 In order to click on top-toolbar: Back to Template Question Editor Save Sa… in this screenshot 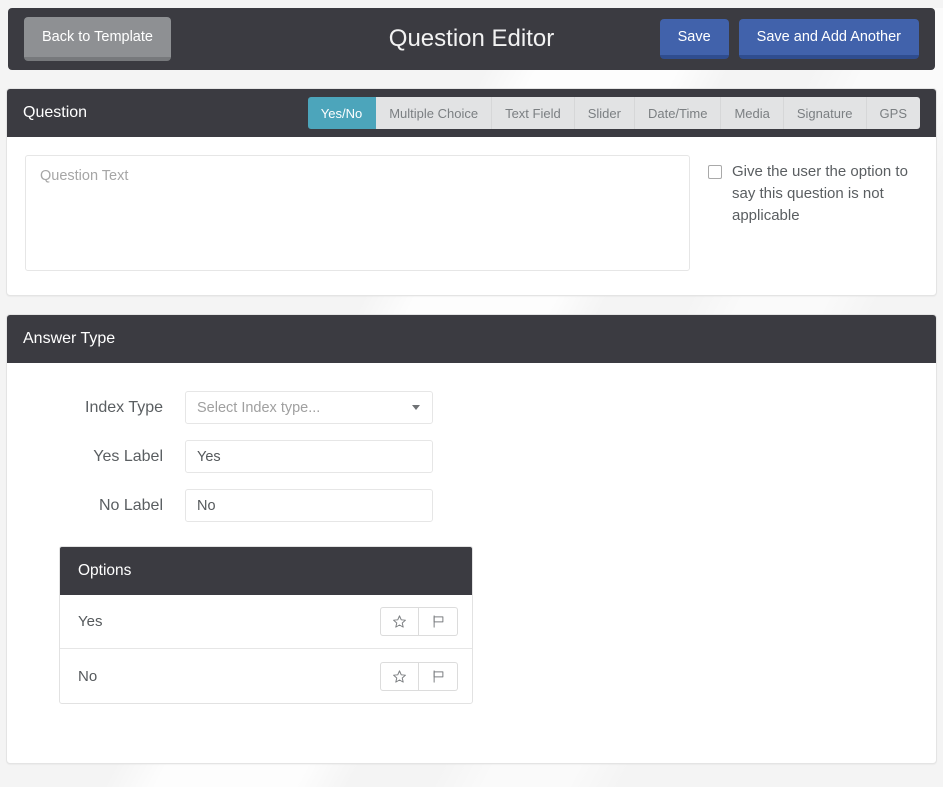, I will do `click(471, 39)`.